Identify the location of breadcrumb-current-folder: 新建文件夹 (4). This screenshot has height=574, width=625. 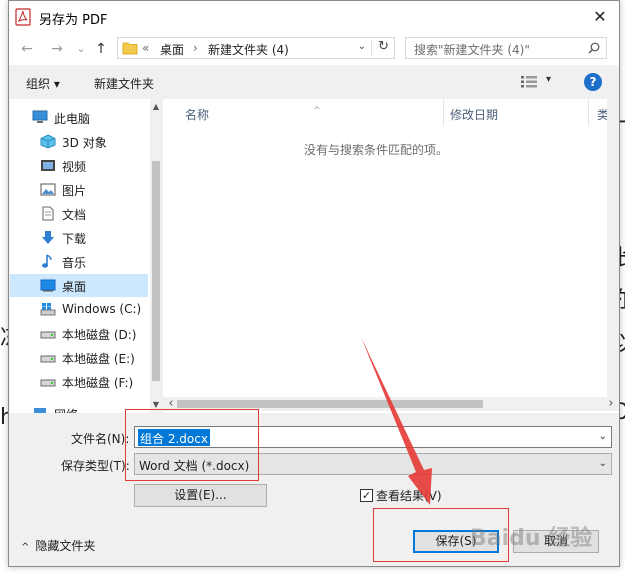
(248, 49).